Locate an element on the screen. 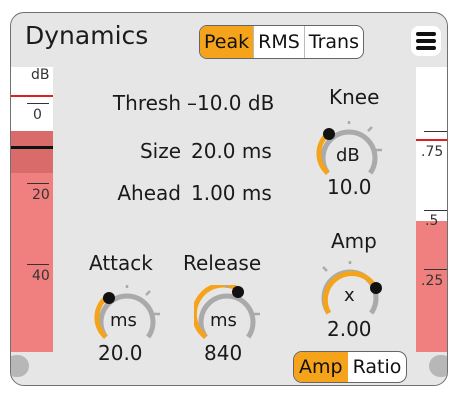 Image resolution: width=455 pixels, height=398 pixels. knob-ticks is located at coordinates (337, 266).